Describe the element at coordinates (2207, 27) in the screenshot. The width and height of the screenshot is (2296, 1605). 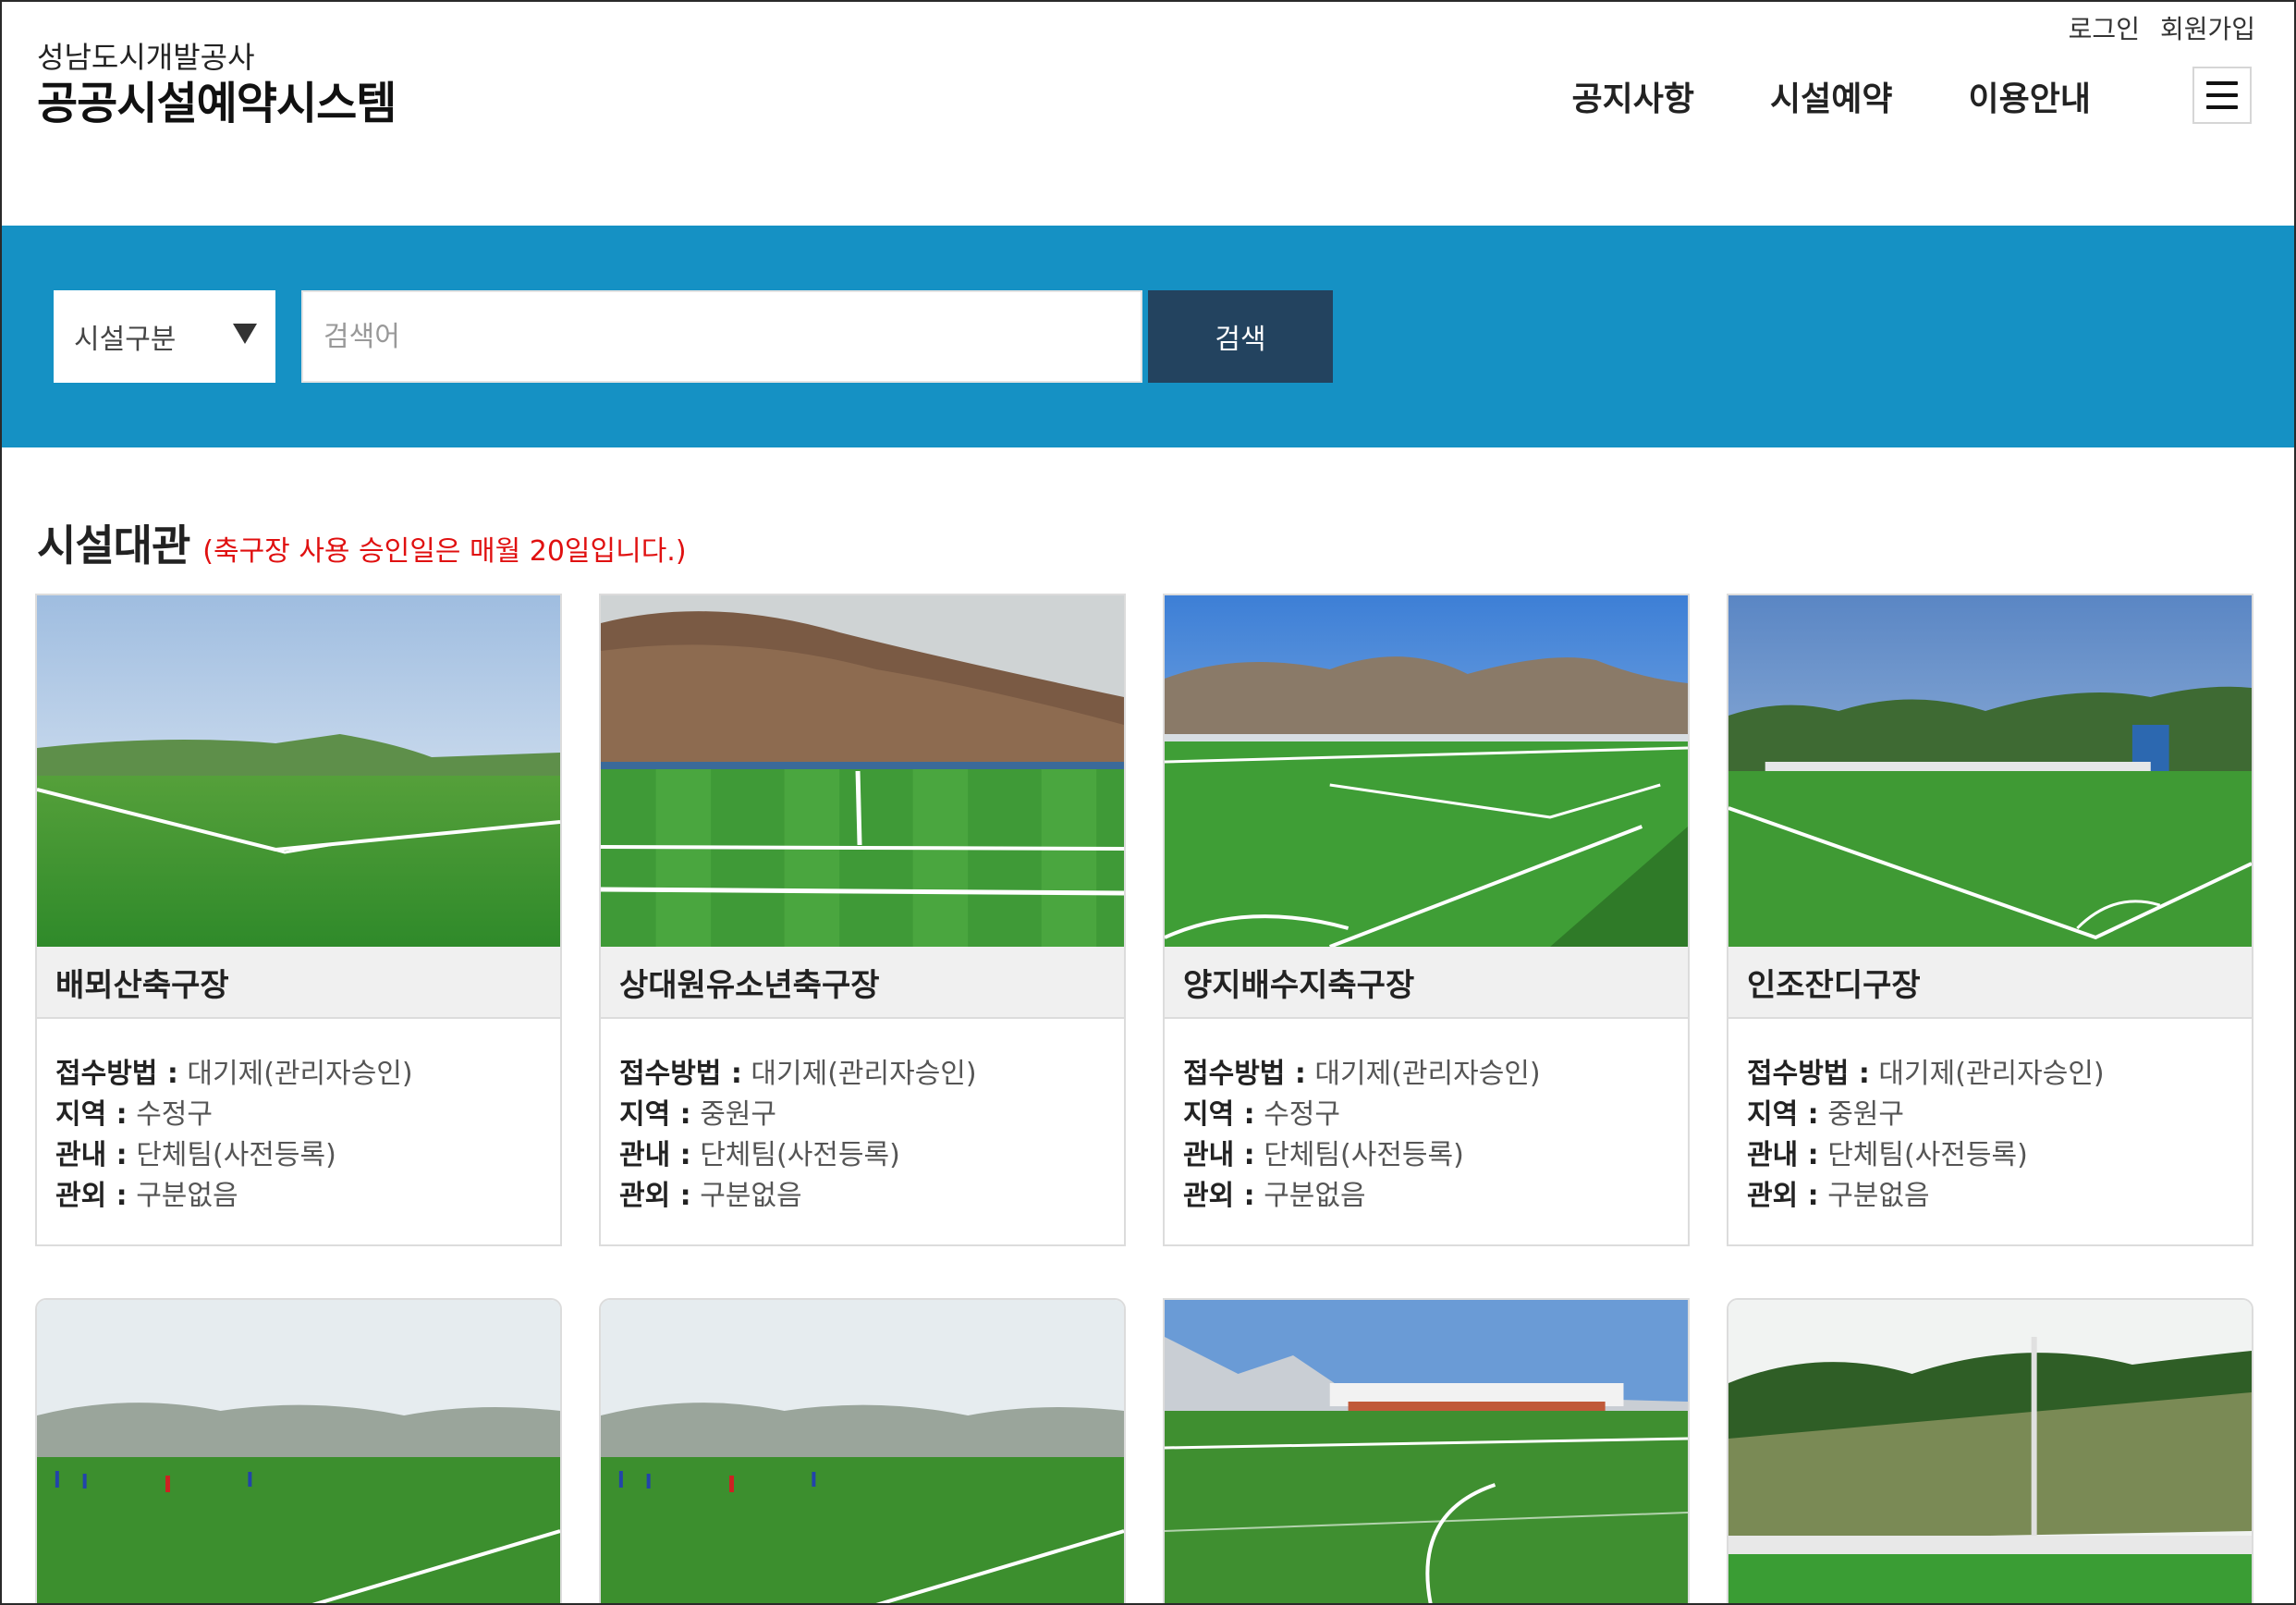
I see `signup-link: 회원가입` at that location.